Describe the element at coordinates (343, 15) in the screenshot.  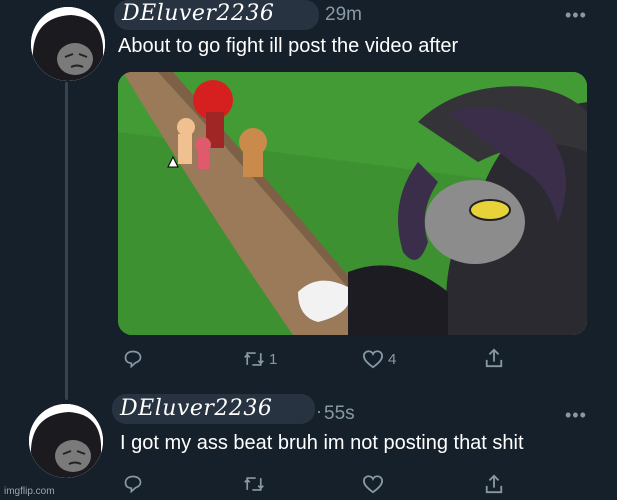
I see `tweet-timestamp: 29m` at that location.